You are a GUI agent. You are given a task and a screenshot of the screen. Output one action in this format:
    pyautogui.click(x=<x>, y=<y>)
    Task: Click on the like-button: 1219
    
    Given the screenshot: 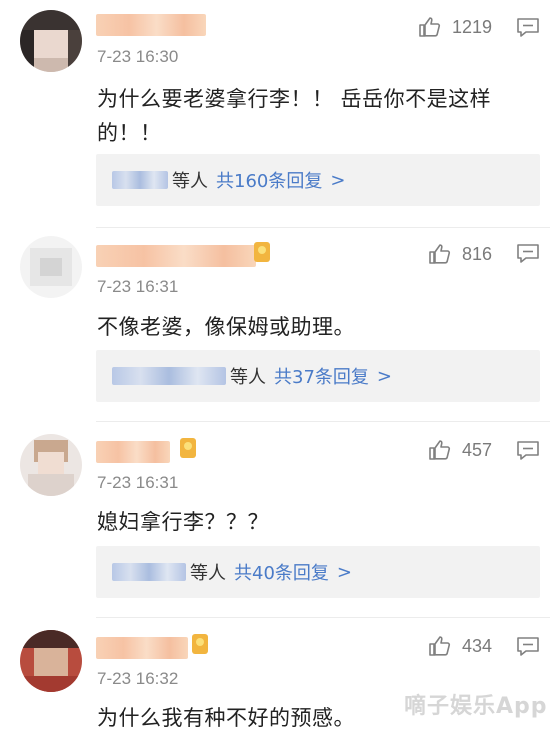 What is the action you would take?
    pyautogui.click(x=455, y=27)
    